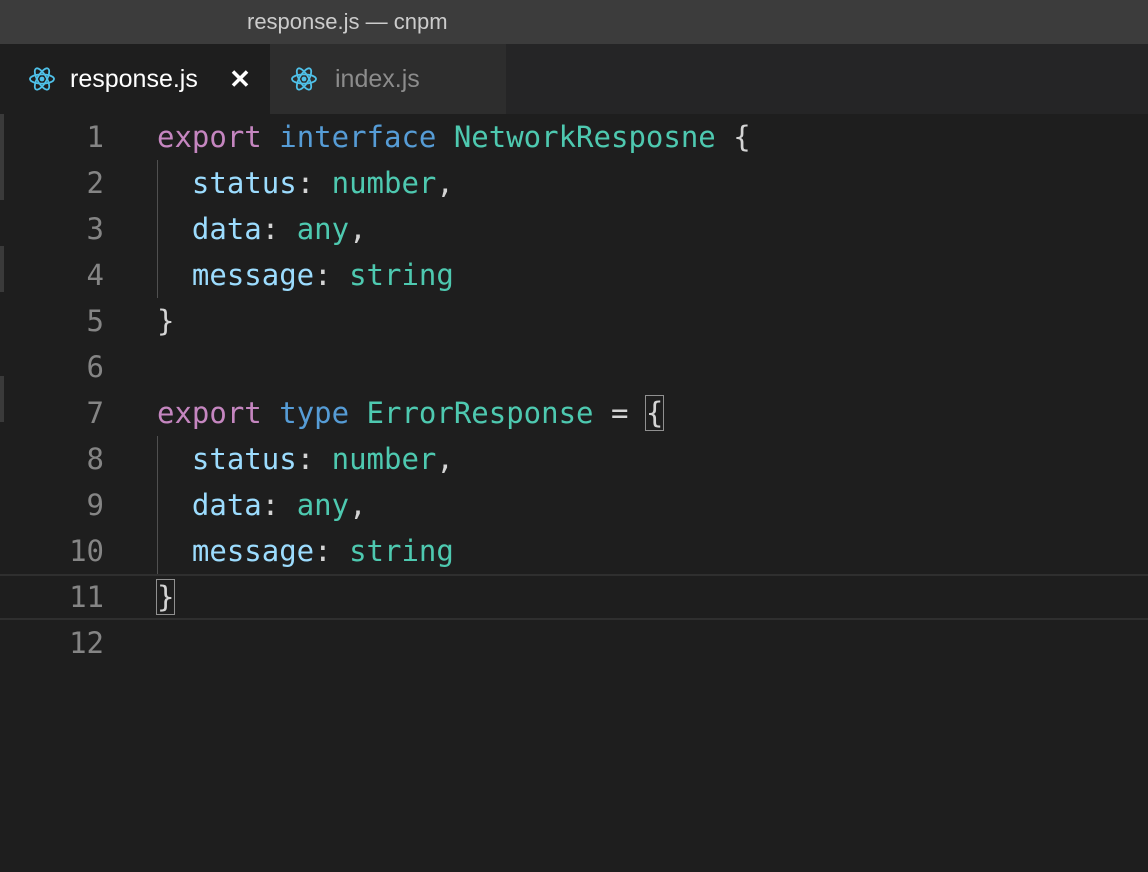 The image size is (1148, 872). Describe the element at coordinates (377, 79) in the screenshot. I see `tab-label: index.js` at that location.